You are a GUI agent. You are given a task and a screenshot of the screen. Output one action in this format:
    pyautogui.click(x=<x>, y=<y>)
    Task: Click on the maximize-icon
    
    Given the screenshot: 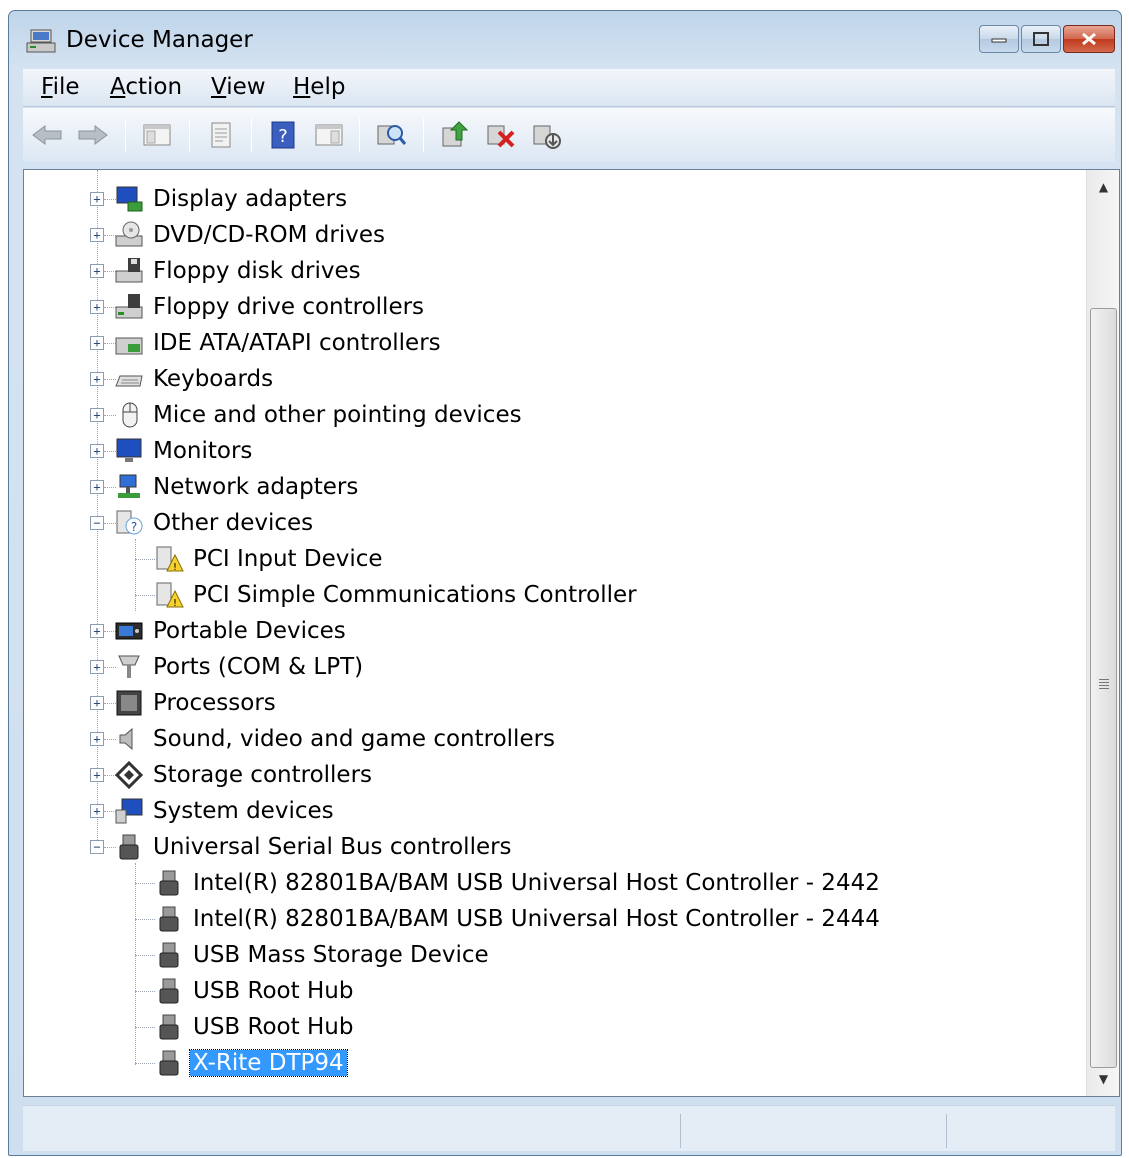 What is the action you would take?
    pyautogui.click(x=1041, y=39)
    